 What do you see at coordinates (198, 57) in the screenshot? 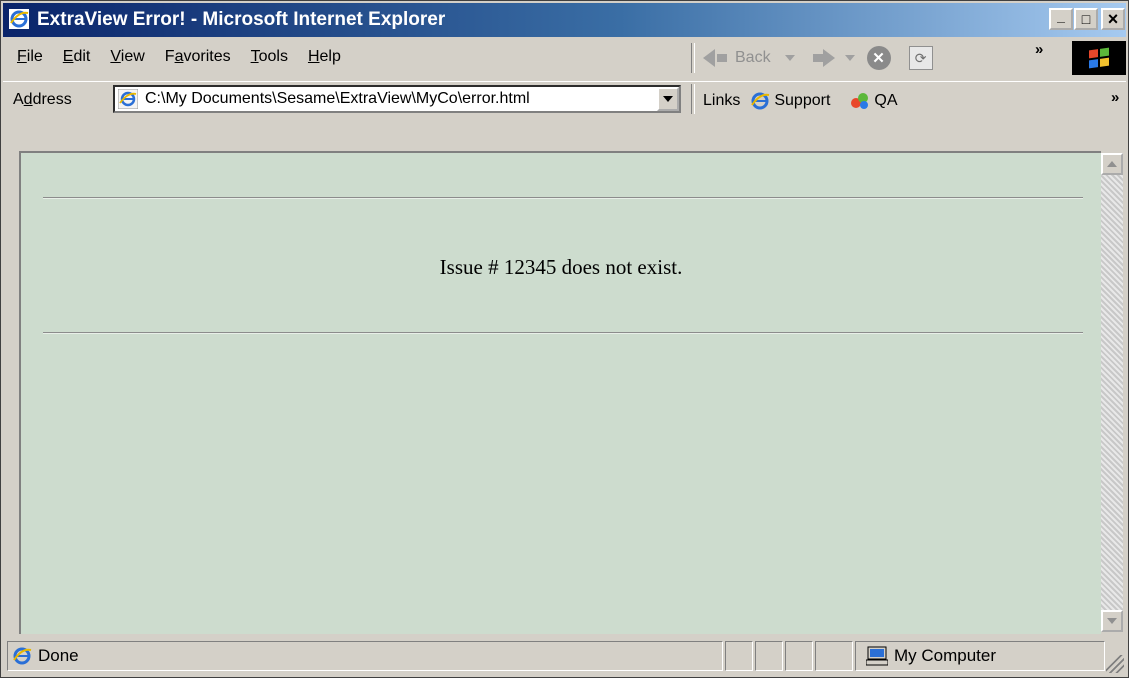
I see `menu-favorites: Favorites` at bounding box center [198, 57].